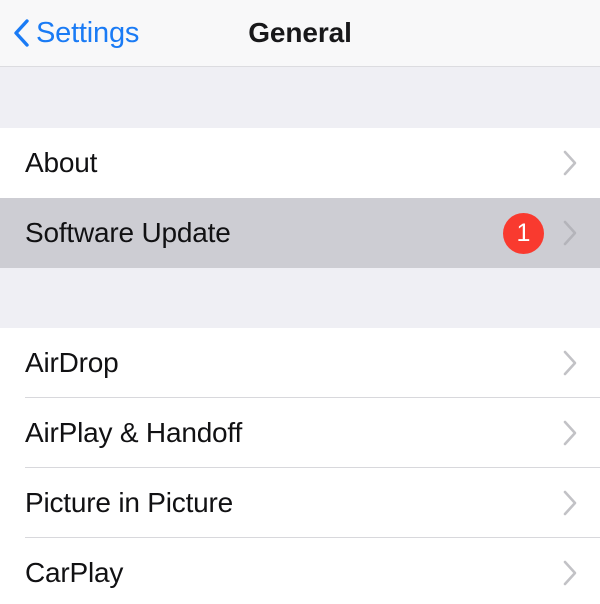 This screenshot has height=604, width=600. What do you see at coordinates (61, 162) in the screenshot?
I see `settings-row-label: About` at bounding box center [61, 162].